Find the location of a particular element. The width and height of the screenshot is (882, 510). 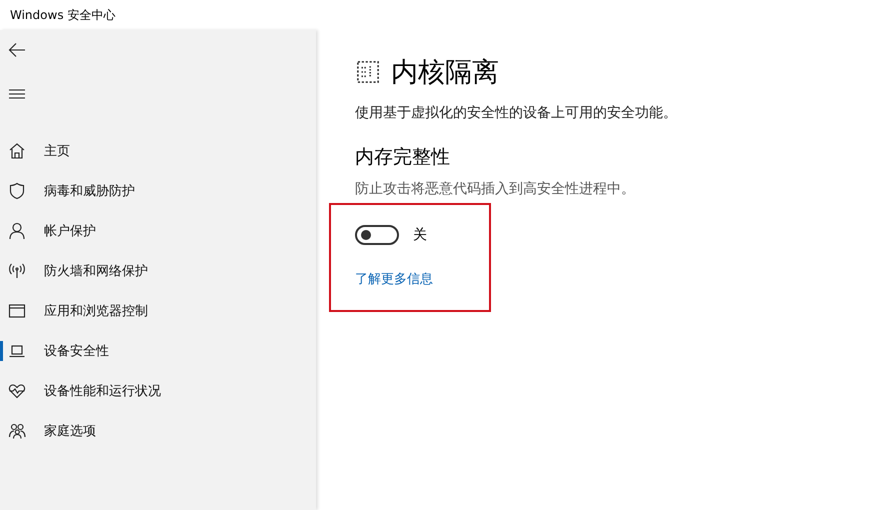

sidebar-item: 病毒和威胁防护 is located at coordinates (158, 191).